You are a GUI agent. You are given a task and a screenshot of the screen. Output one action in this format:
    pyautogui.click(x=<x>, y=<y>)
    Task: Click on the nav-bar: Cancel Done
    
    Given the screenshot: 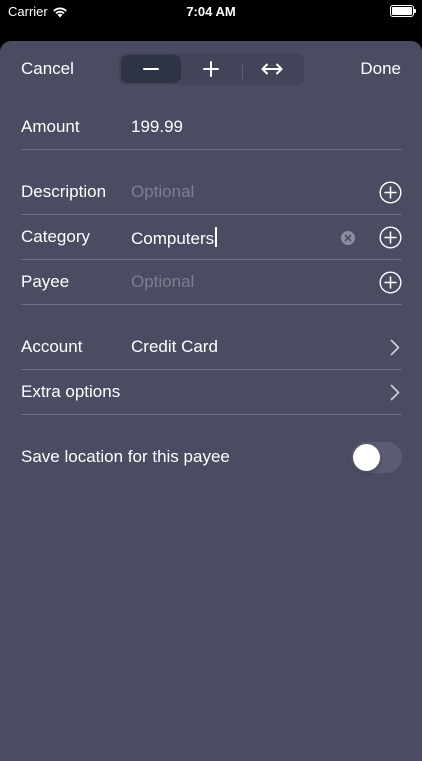 What is the action you would take?
    pyautogui.click(x=211, y=70)
    